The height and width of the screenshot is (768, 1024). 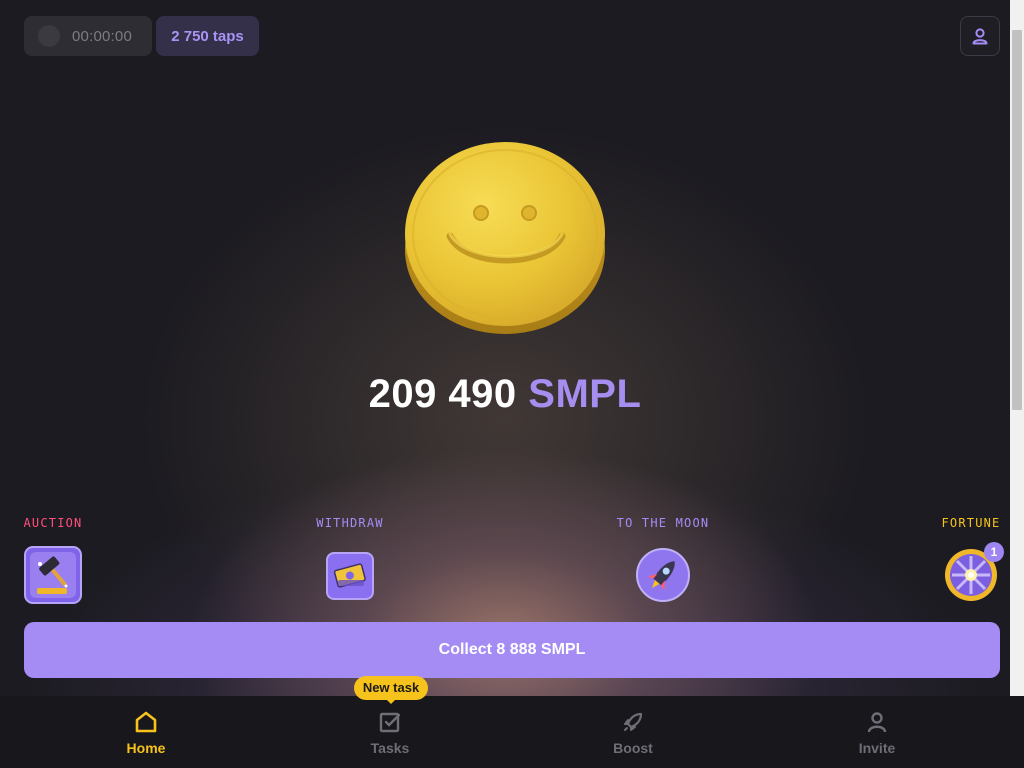 I want to click on nav-tasks: Tasks, so click(x=390, y=732).